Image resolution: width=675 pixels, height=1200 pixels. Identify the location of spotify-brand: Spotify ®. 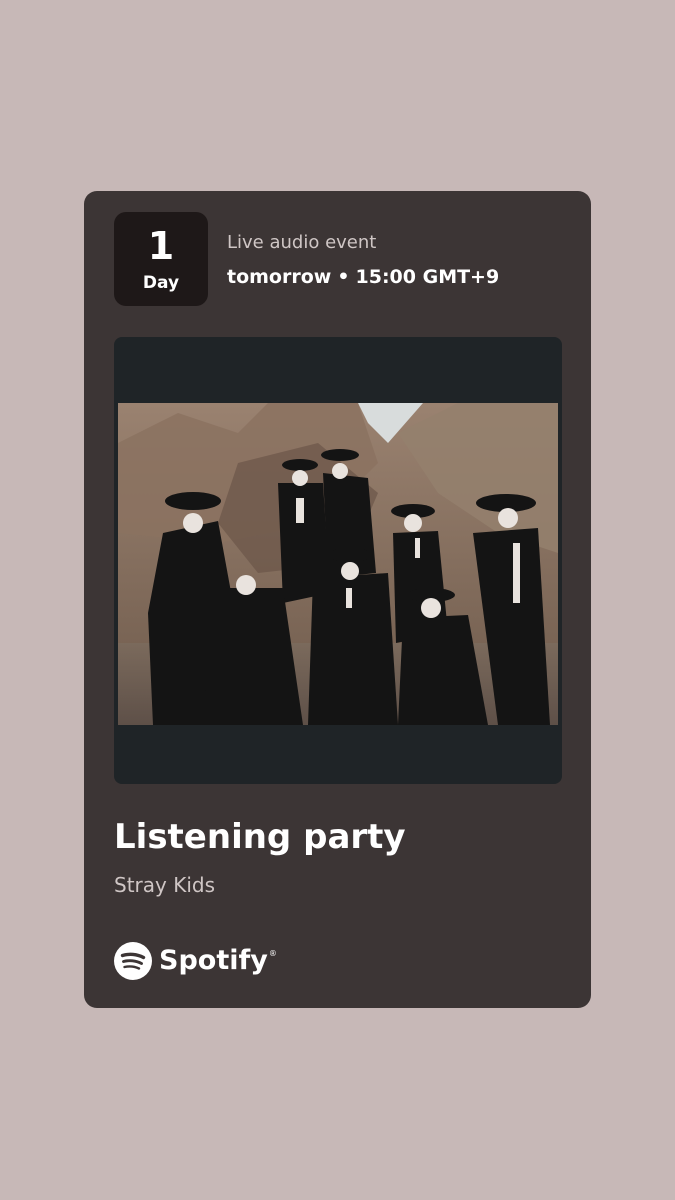
(195, 961).